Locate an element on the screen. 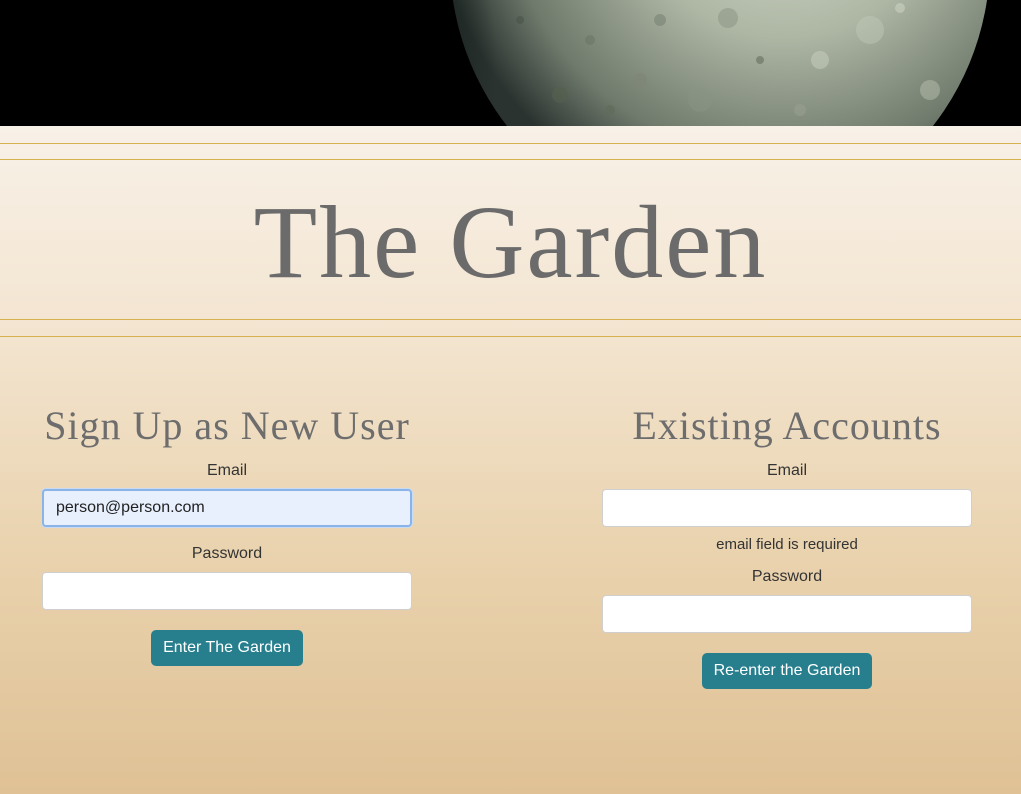 The width and height of the screenshot is (1021, 794). login-email-label: Email is located at coordinates (786, 470).